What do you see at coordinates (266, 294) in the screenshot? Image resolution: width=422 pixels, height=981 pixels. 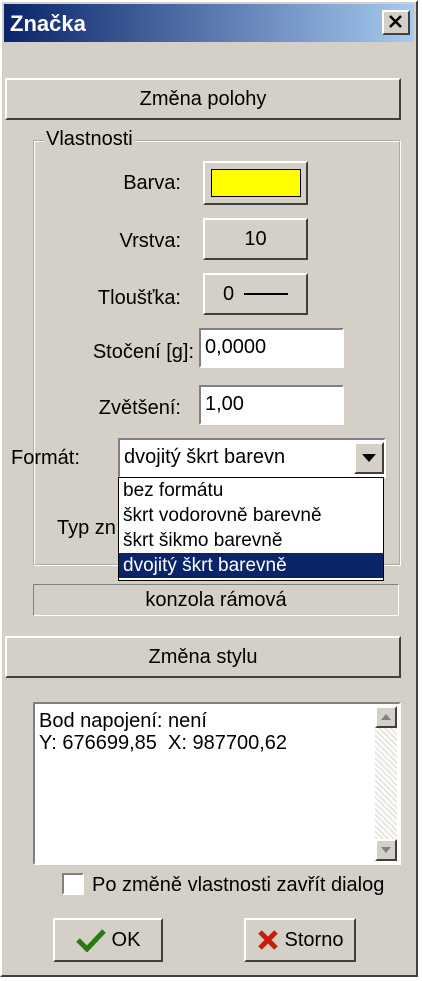 I see `line-thickness-icon` at bounding box center [266, 294].